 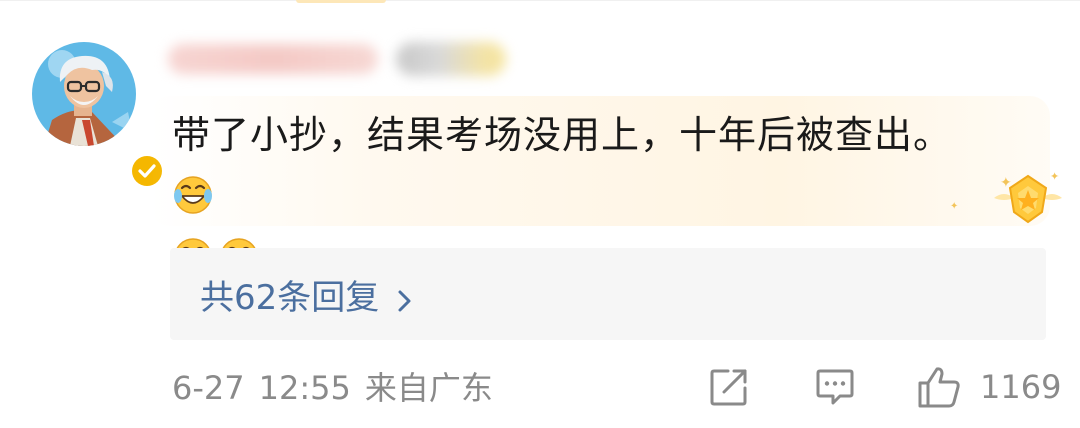 What do you see at coordinates (193, 193) in the screenshot?
I see `laugh-cry-emoji-icon` at bounding box center [193, 193].